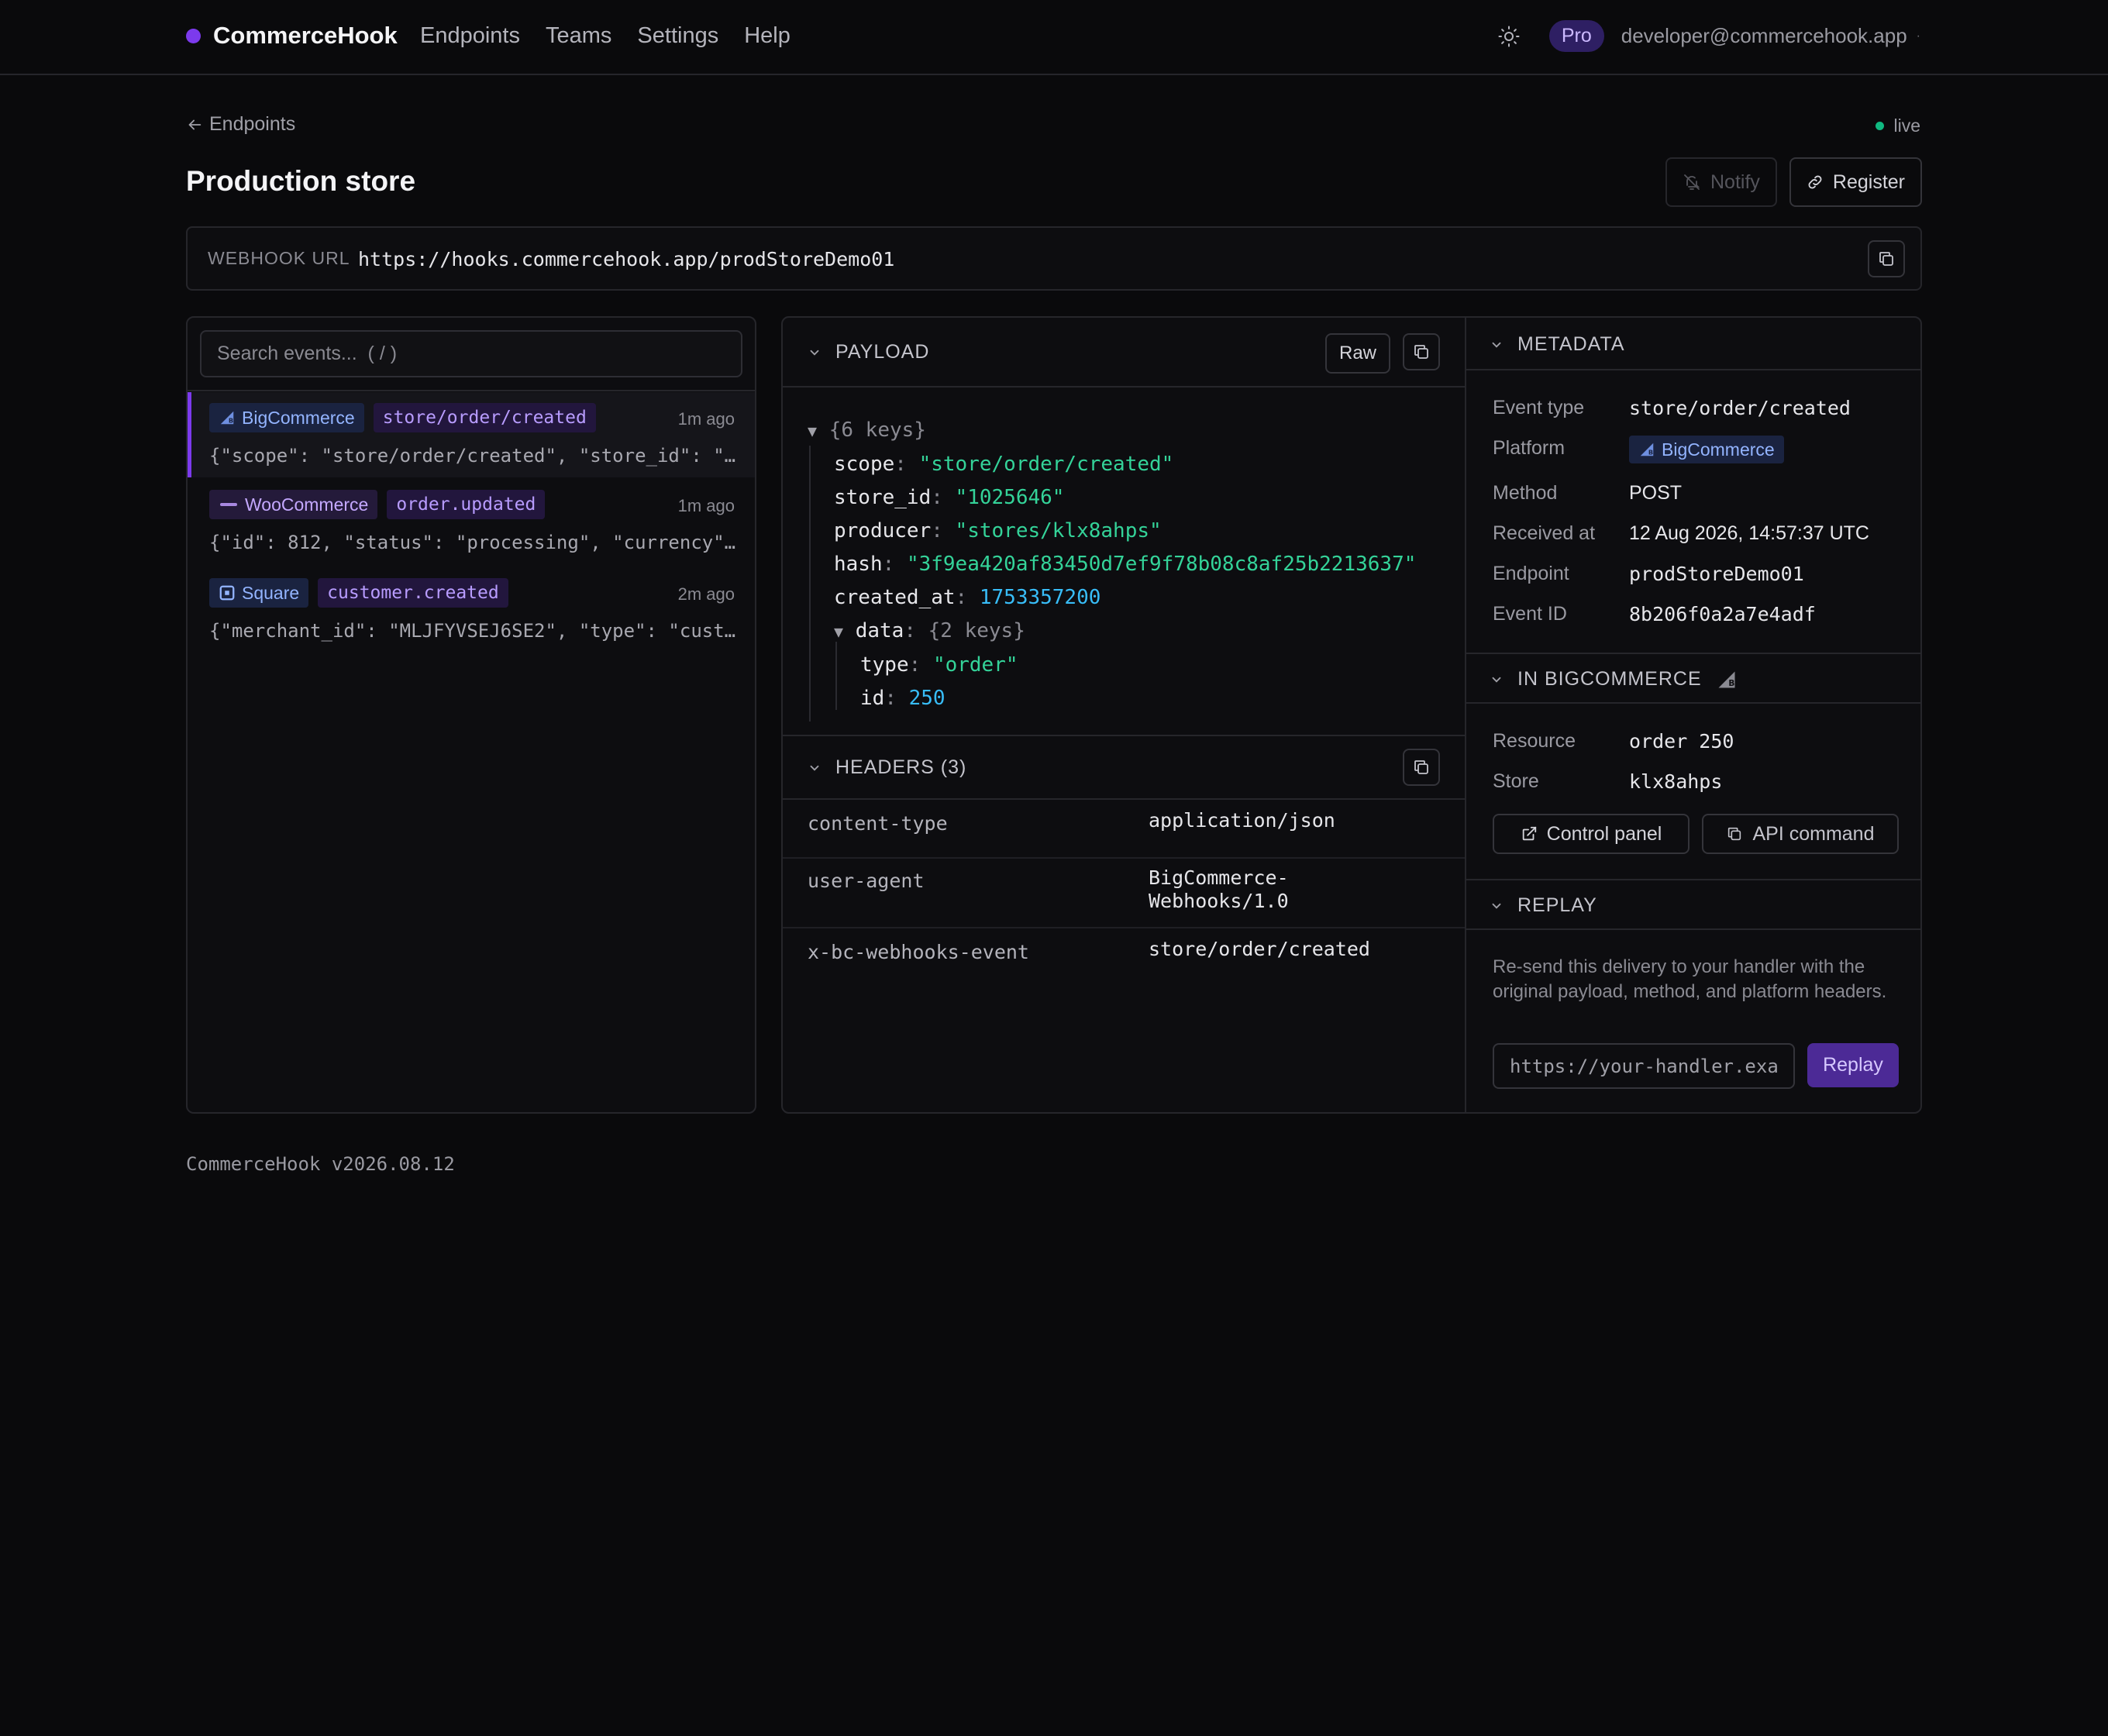  What do you see at coordinates (1918, 36) in the screenshot?
I see `user-menu-indicator: ·` at bounding box center [1918, 36].